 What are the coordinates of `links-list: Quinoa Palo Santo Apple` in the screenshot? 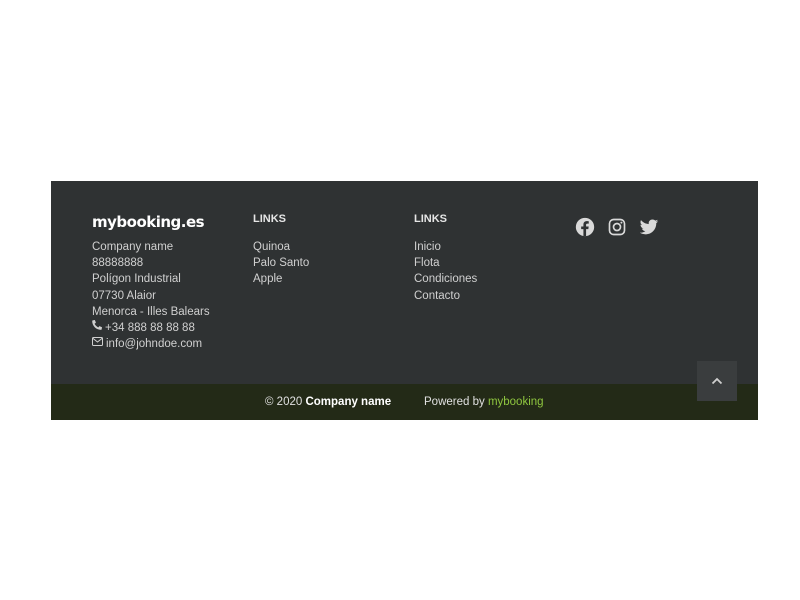 It's located at (281, 263).